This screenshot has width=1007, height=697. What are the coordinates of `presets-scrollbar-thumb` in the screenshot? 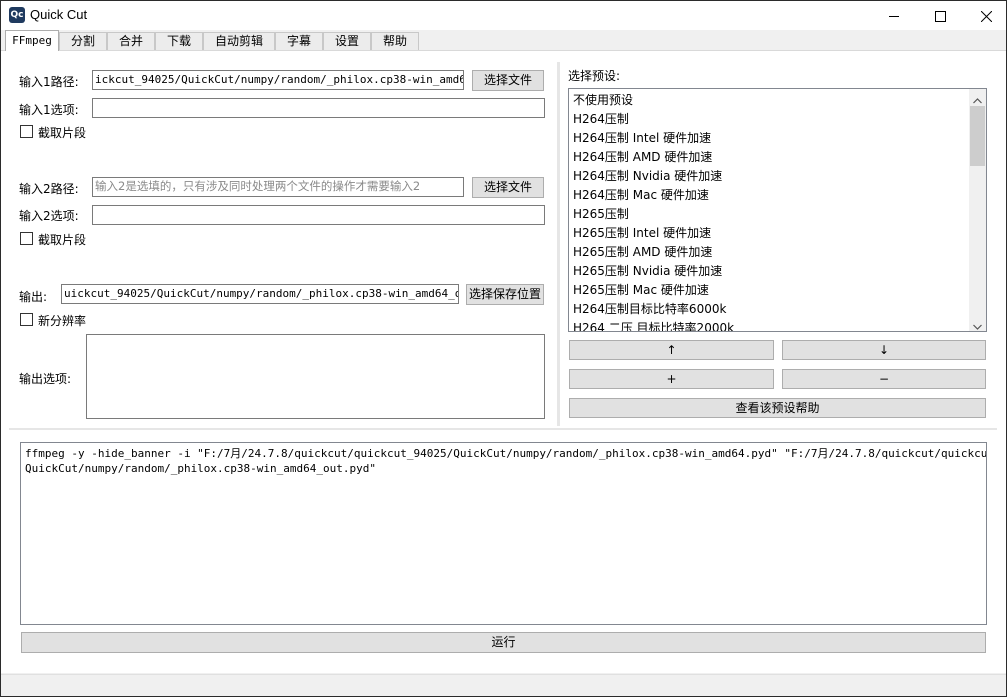 It's located at (977, 136).